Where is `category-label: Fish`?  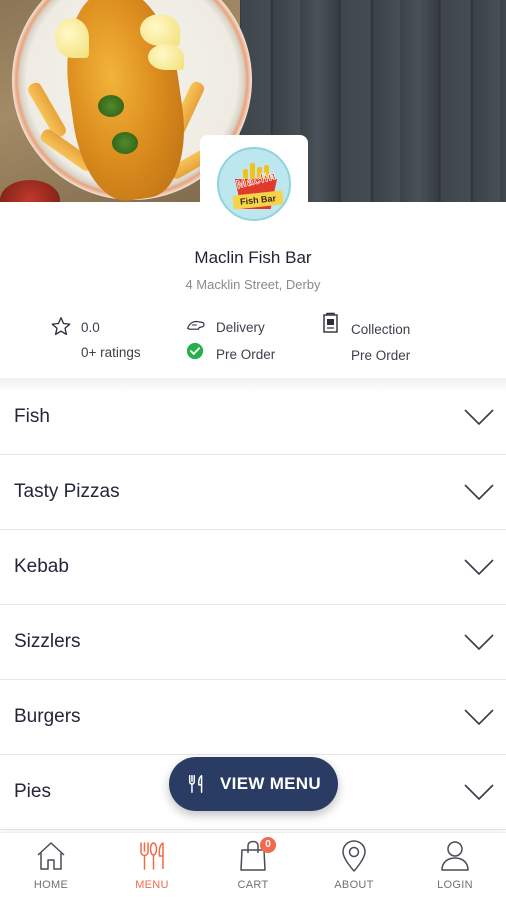
category-label: Fish is located at coordinates (32, 416).